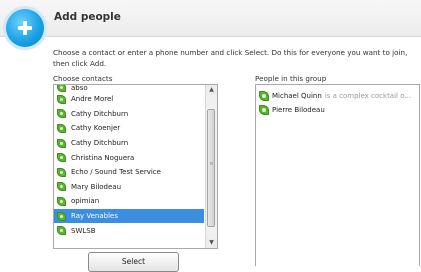 Image resolution: width=421 pixels, height=272 pixels. Describe the element at coordinates (96, 186) in the screenshot. I see `contact-name: Mary Bilodeau` at that location.